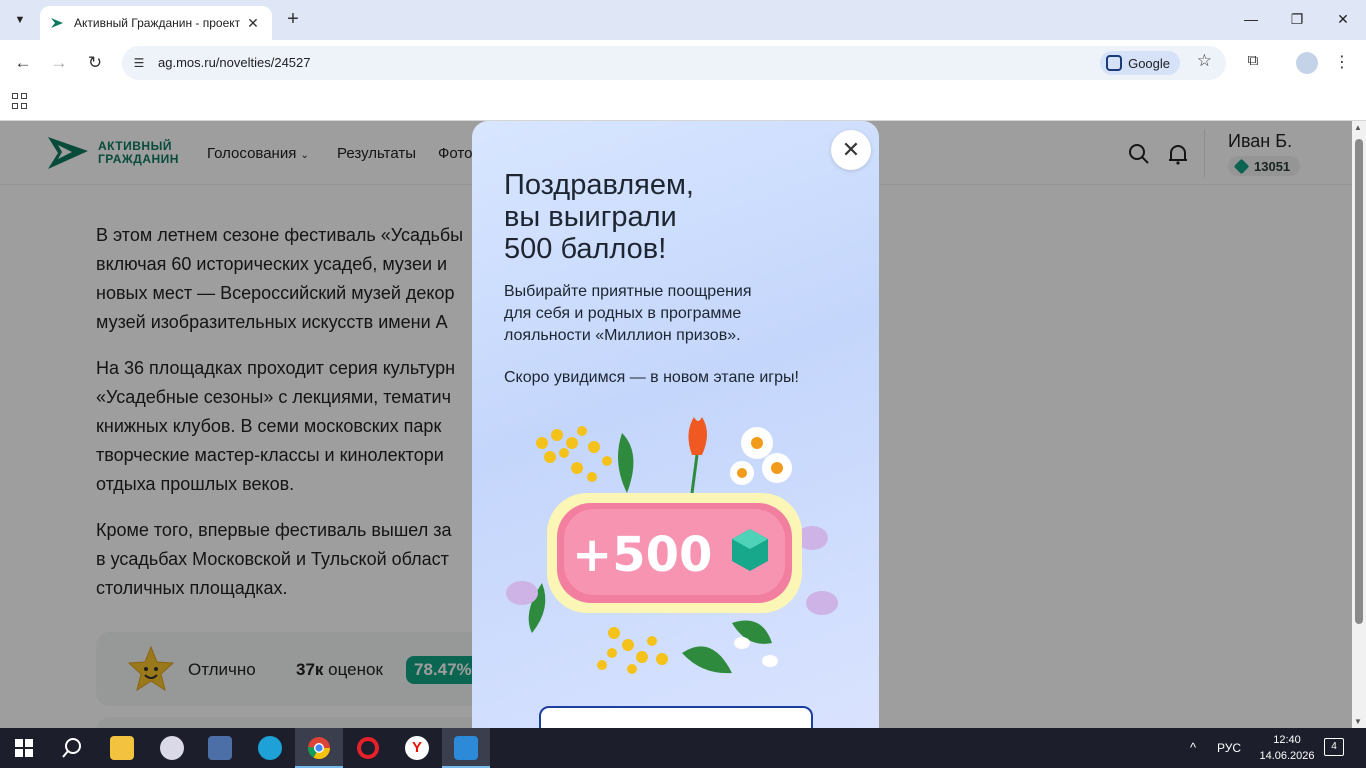  What do you see at coordinates (851, 150) in the screenshot?
I see `modal-close-button: ✕` at bounding box center [851, 150].